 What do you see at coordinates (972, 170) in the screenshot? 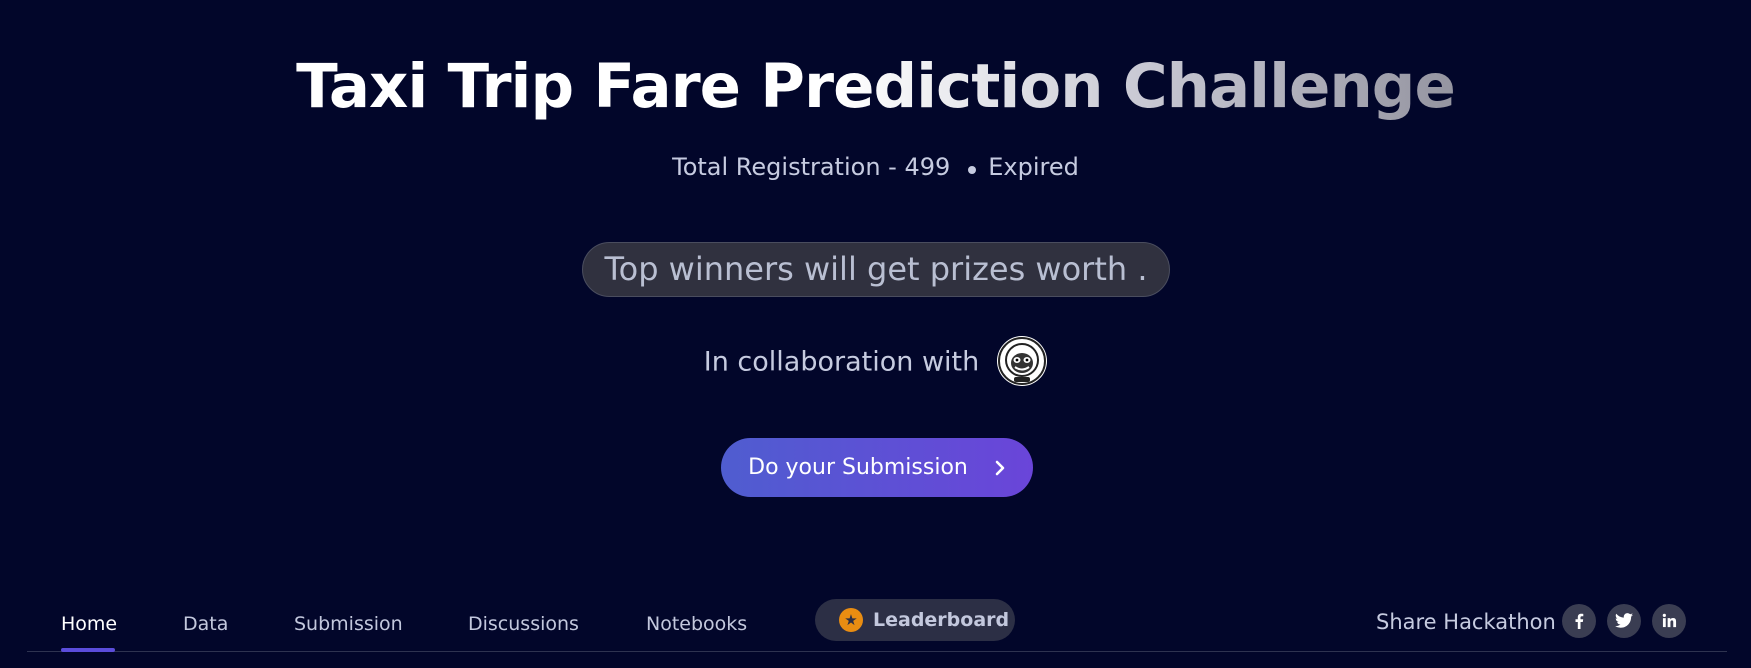
I see `separator-dot` at bounding box center [972, 170].